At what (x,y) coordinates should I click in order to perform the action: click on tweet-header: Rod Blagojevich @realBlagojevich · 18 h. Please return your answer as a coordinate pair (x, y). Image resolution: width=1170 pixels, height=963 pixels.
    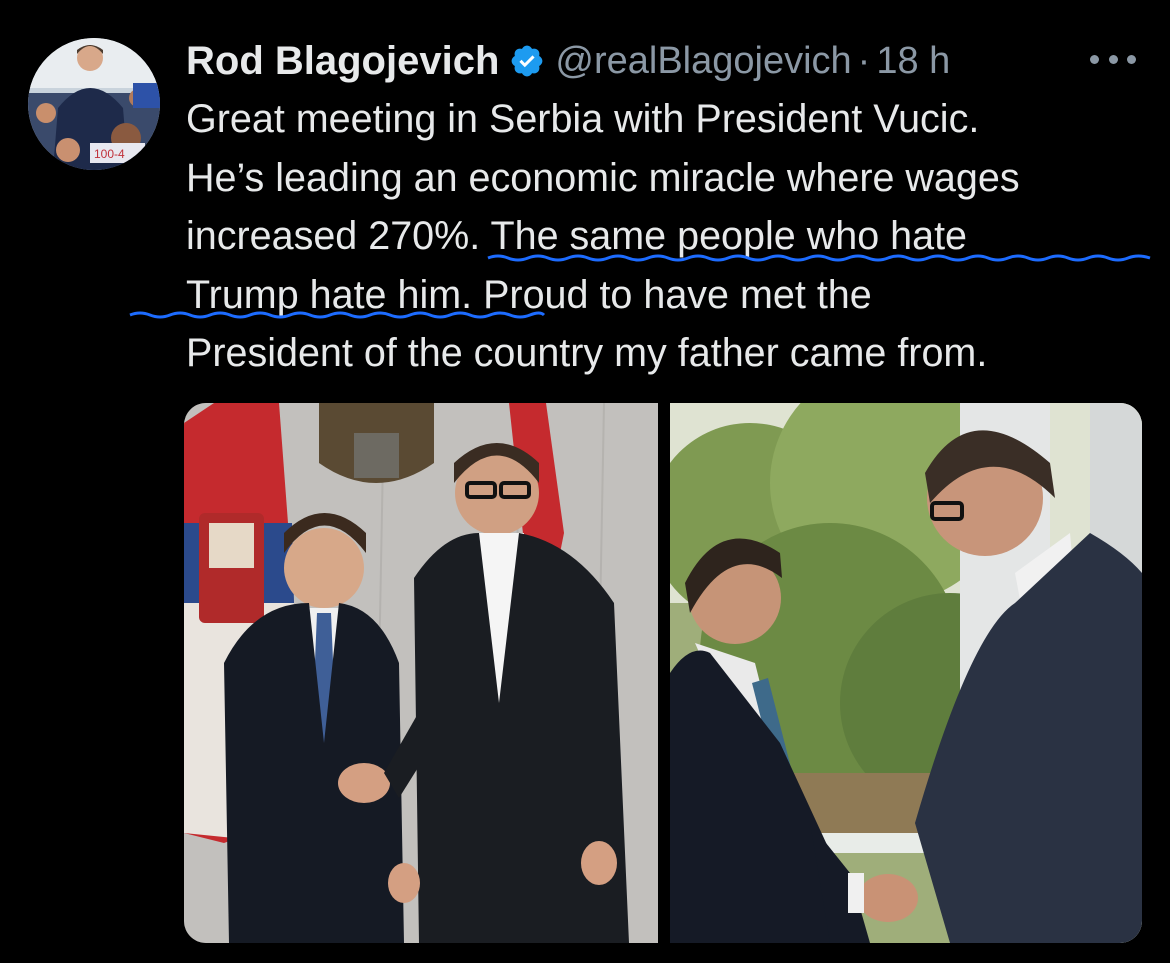
    Looking at the image, I should click on (568, 61).